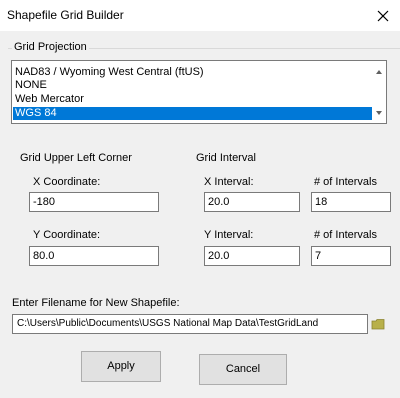 This screenshot has width=400, height=398. I want to click on scroll-up-arrow-icon, so click(379, 72).